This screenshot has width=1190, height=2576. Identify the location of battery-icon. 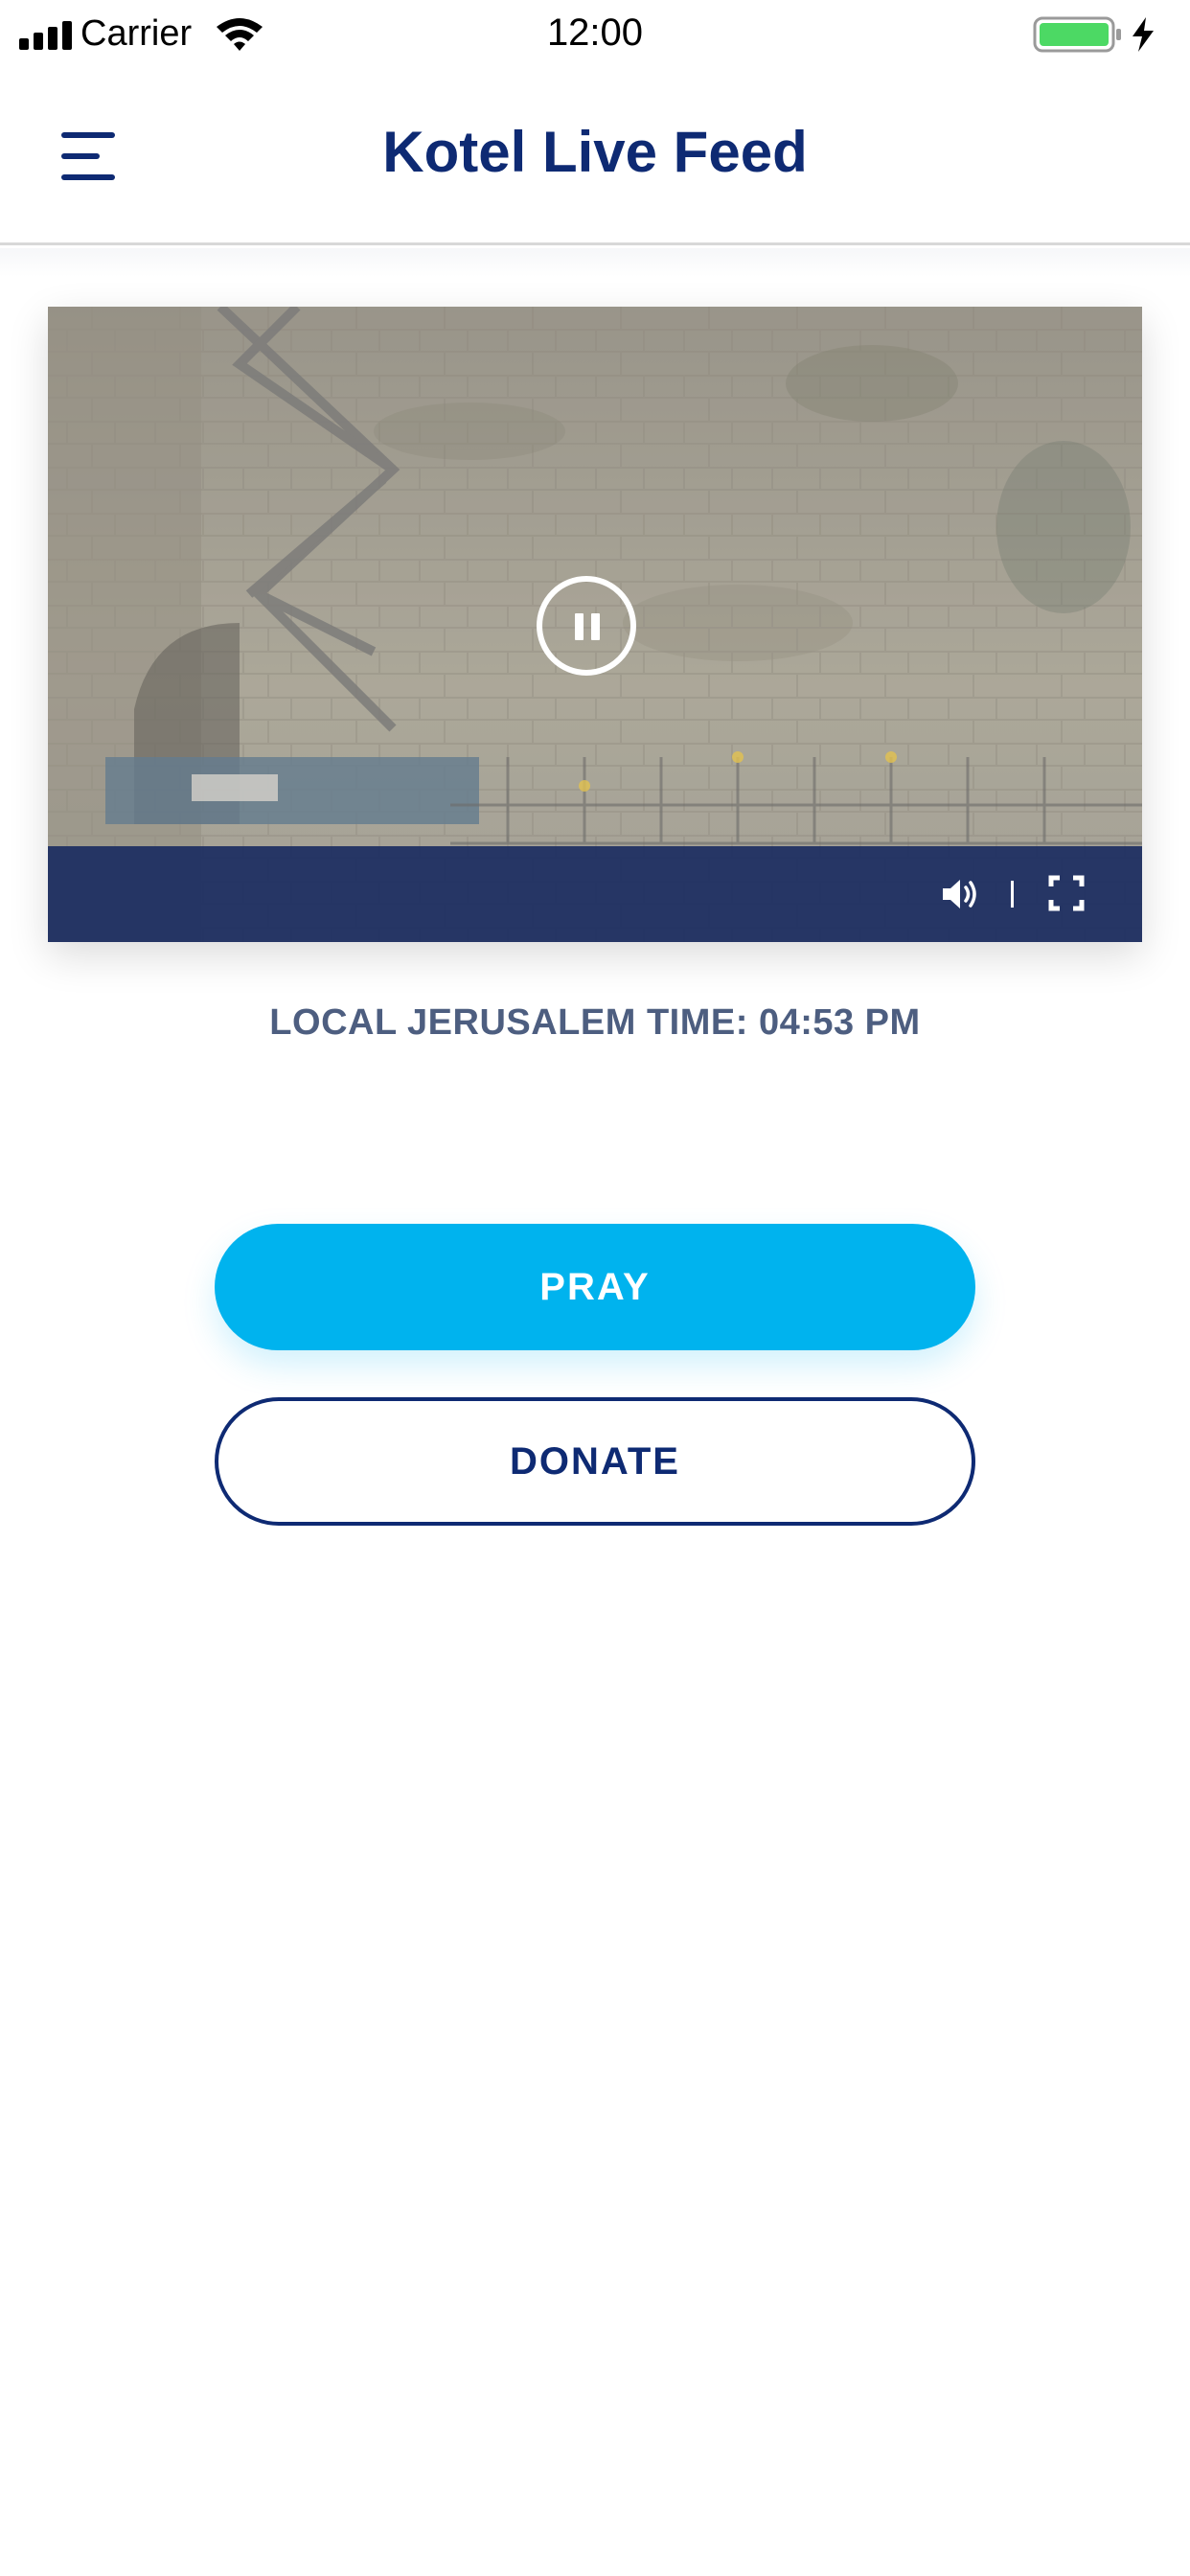
(1094, 34).